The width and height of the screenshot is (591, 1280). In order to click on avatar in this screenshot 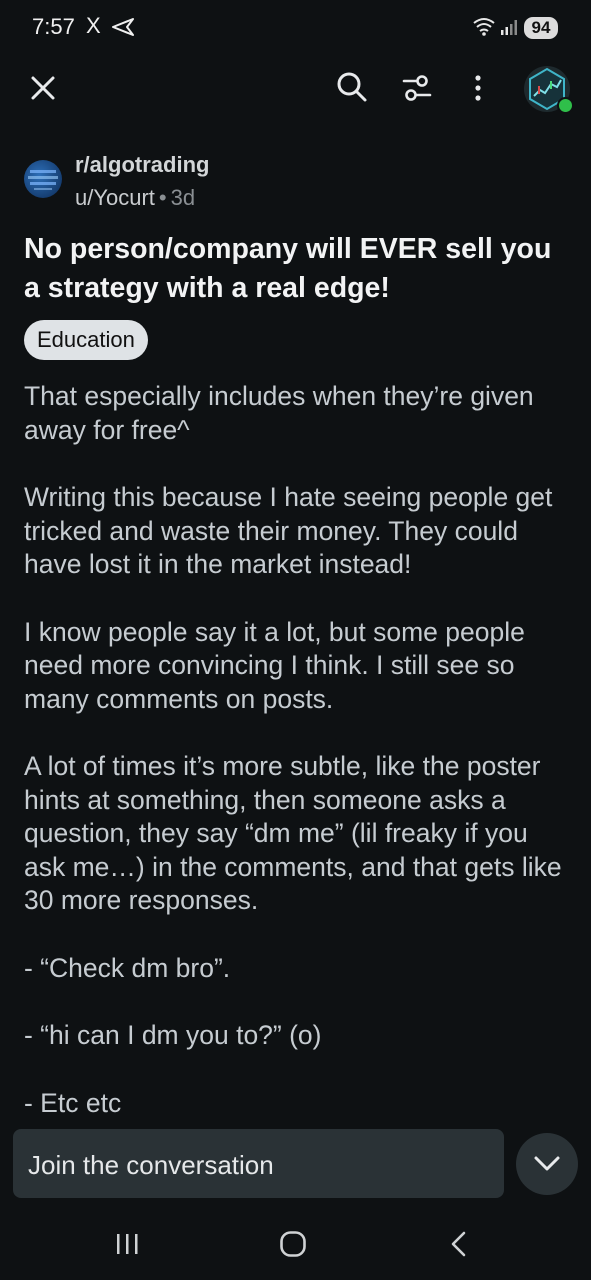, I will do `click(549, 90)`.